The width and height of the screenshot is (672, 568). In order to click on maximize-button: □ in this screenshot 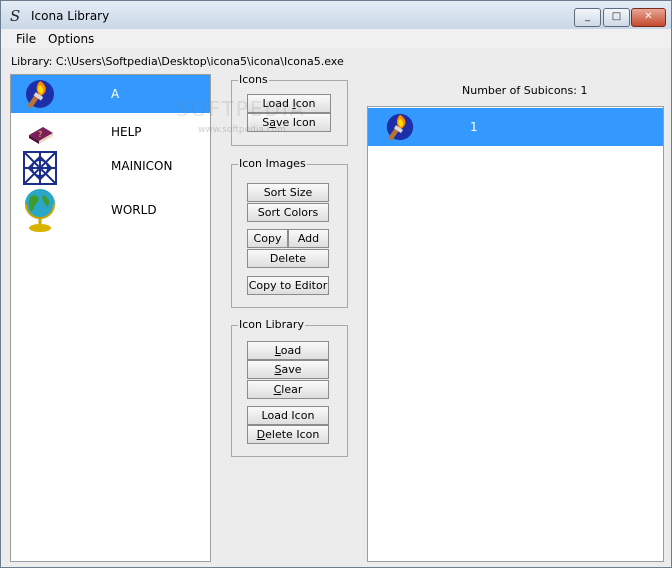, I will do `click(616, 17)`.